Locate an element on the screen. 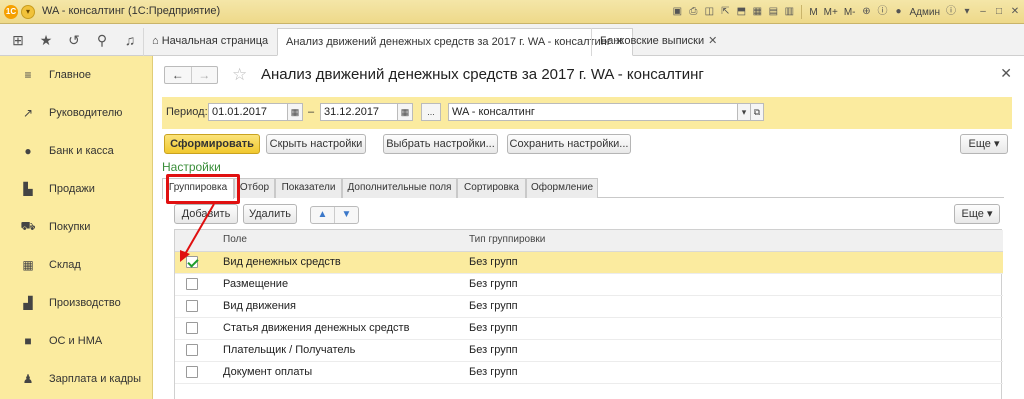  close-tab-icon: ✕ is located at coordinates (712, 41).